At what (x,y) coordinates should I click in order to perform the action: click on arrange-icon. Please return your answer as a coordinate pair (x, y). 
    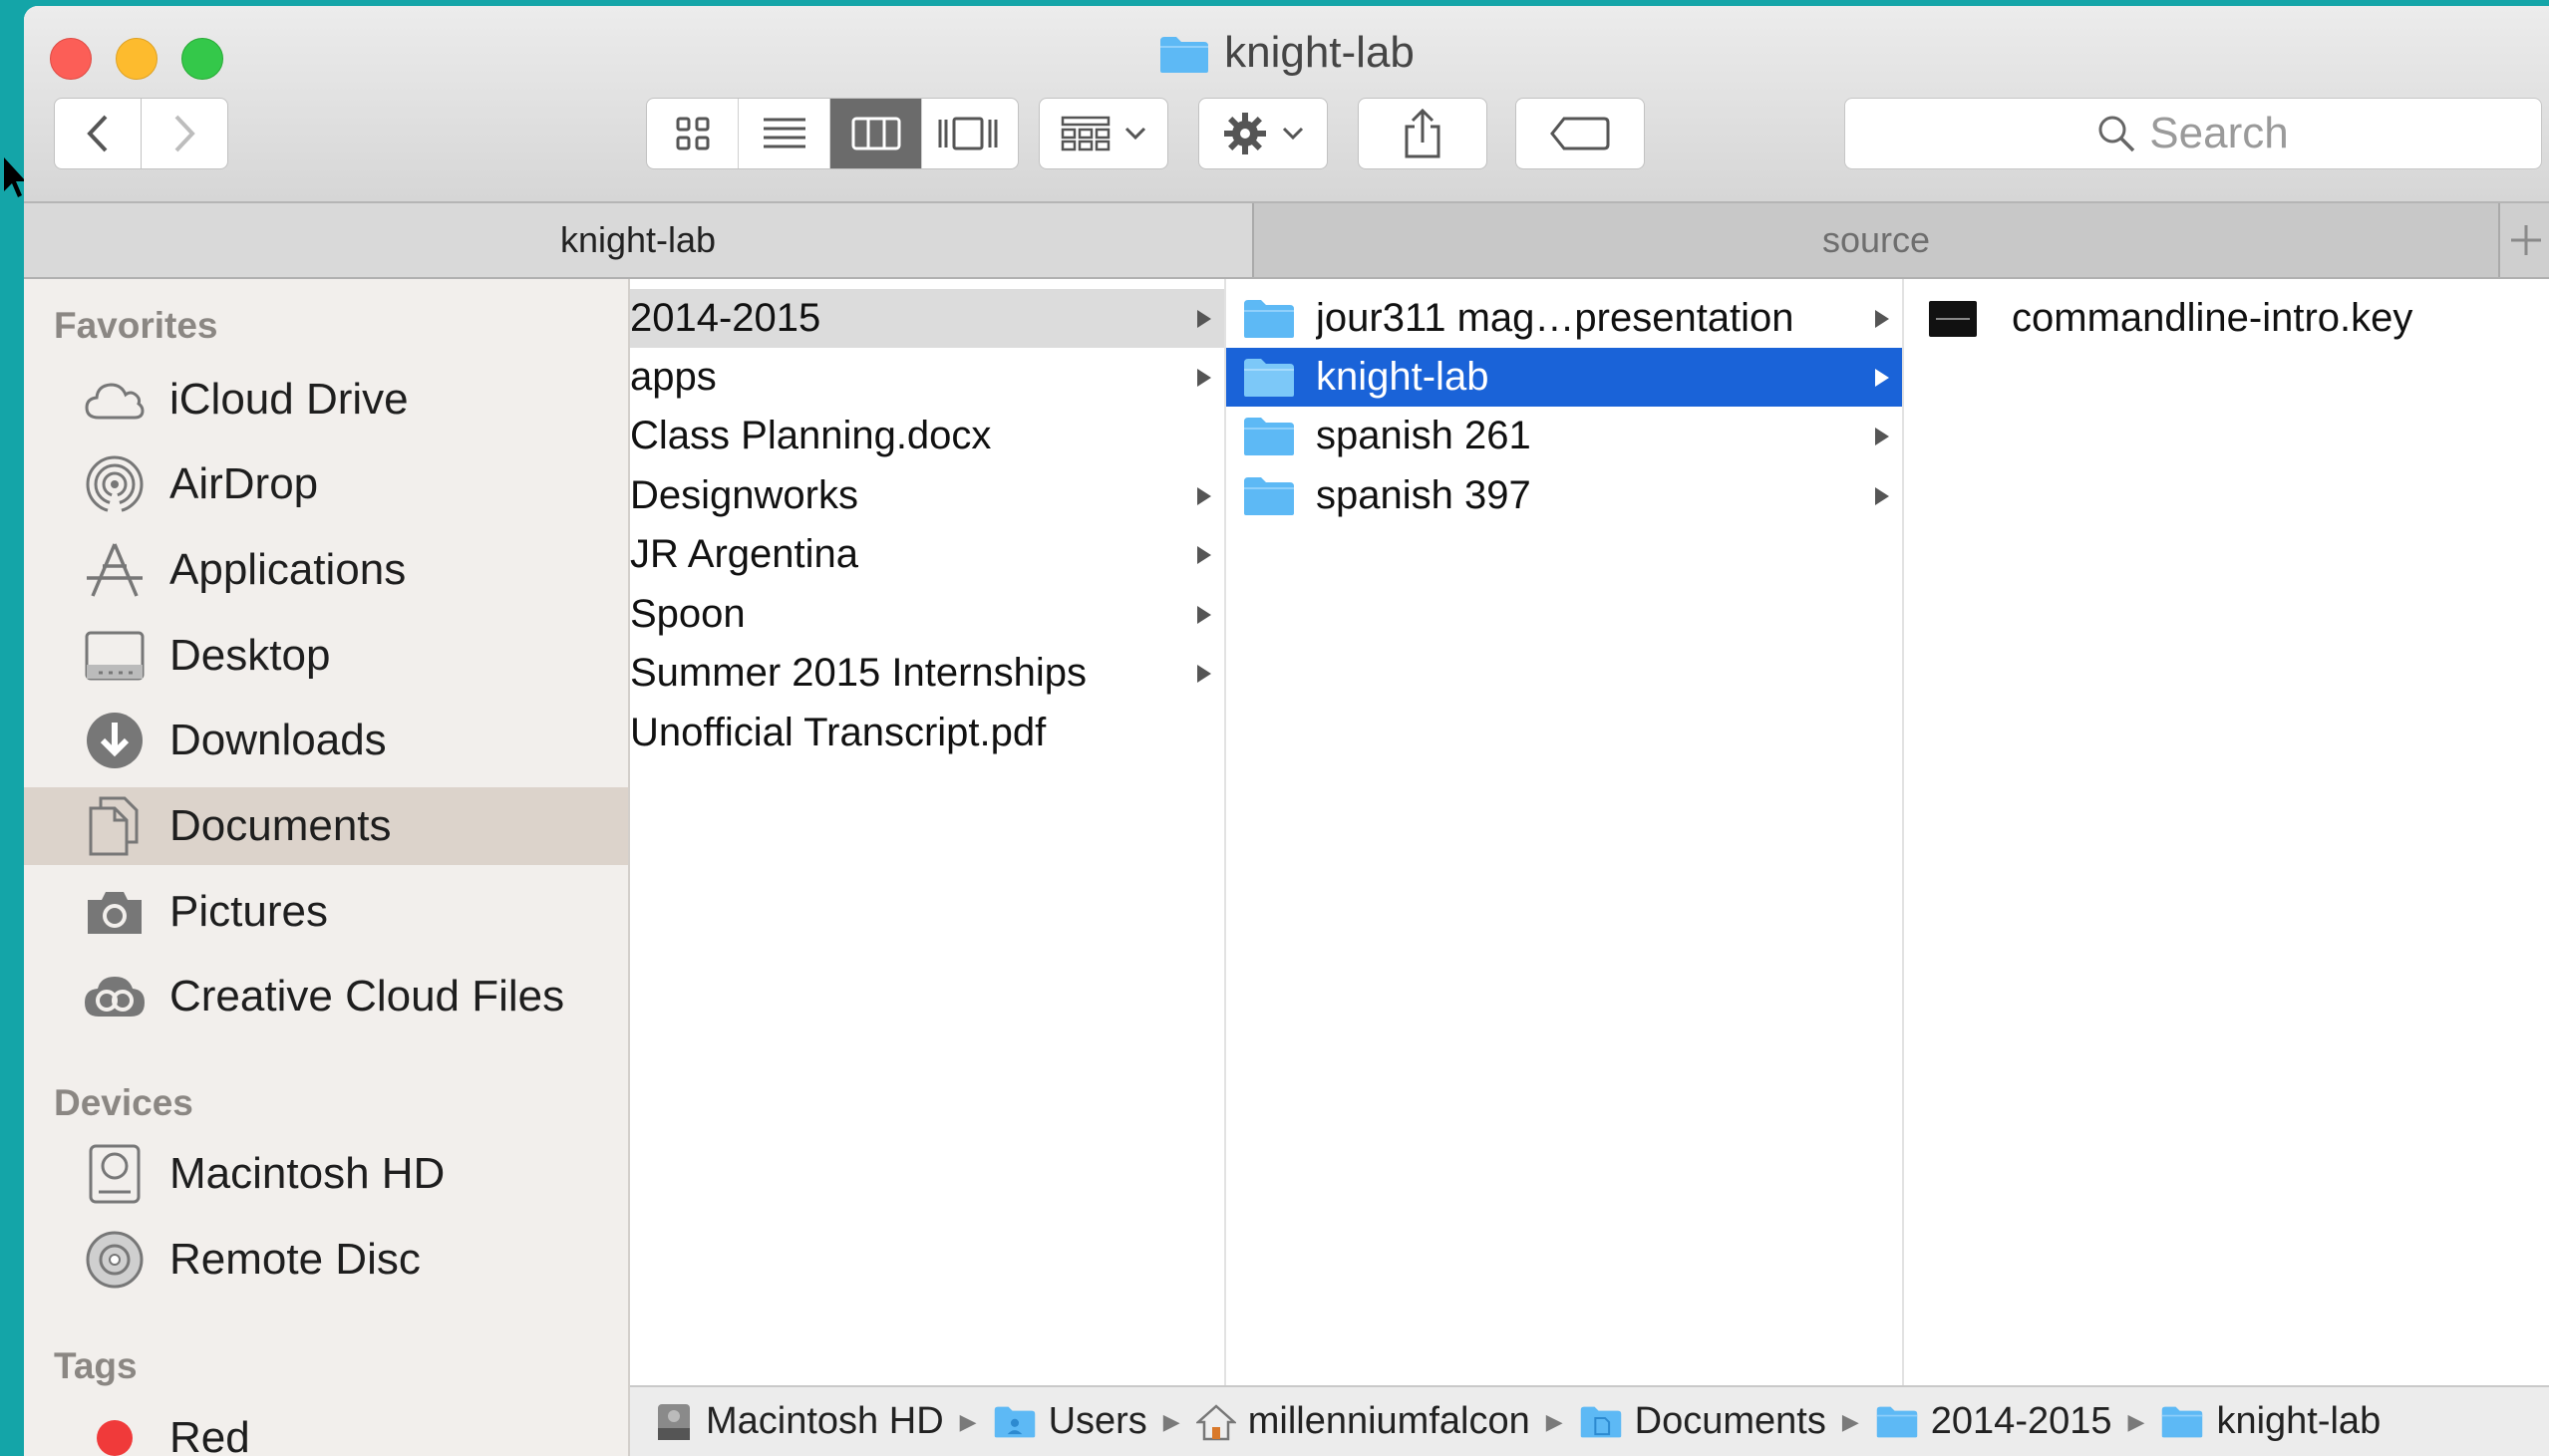
    Looking at the image, I should click on (1086, 133).